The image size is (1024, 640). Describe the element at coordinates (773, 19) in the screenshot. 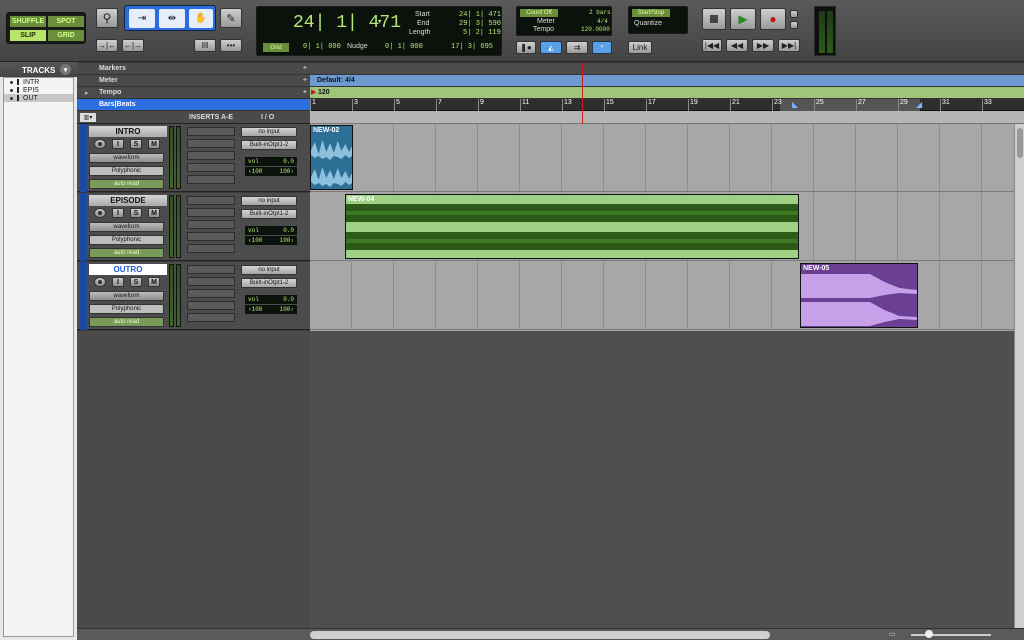

I see `record-button: ●` at that location.